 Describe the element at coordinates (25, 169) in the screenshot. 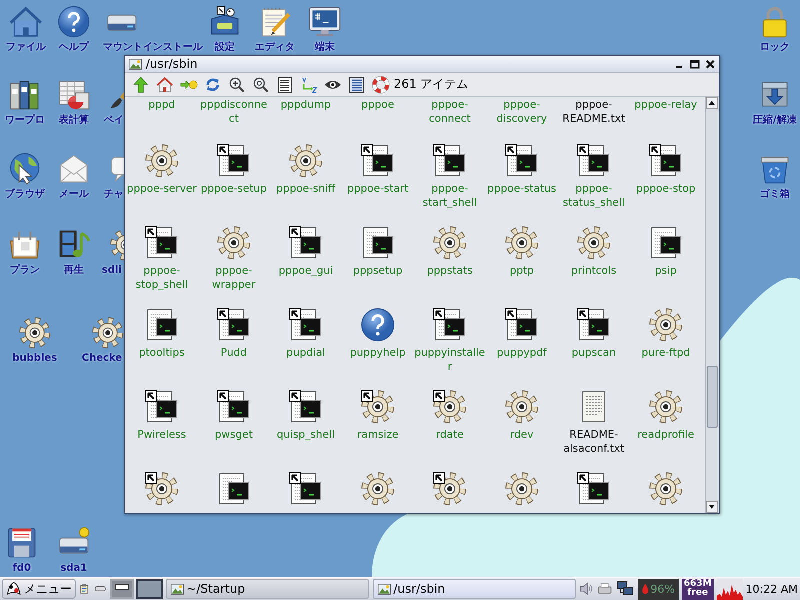

I see `globe-icon` at that location.